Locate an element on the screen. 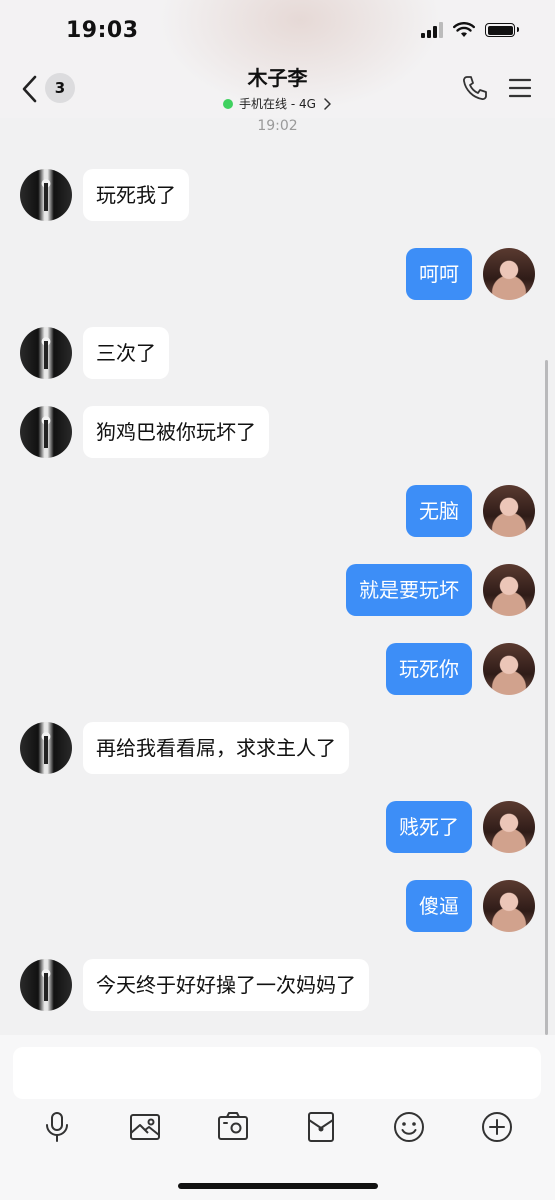  red-packet-icon is located at coordinates (321, 1127).